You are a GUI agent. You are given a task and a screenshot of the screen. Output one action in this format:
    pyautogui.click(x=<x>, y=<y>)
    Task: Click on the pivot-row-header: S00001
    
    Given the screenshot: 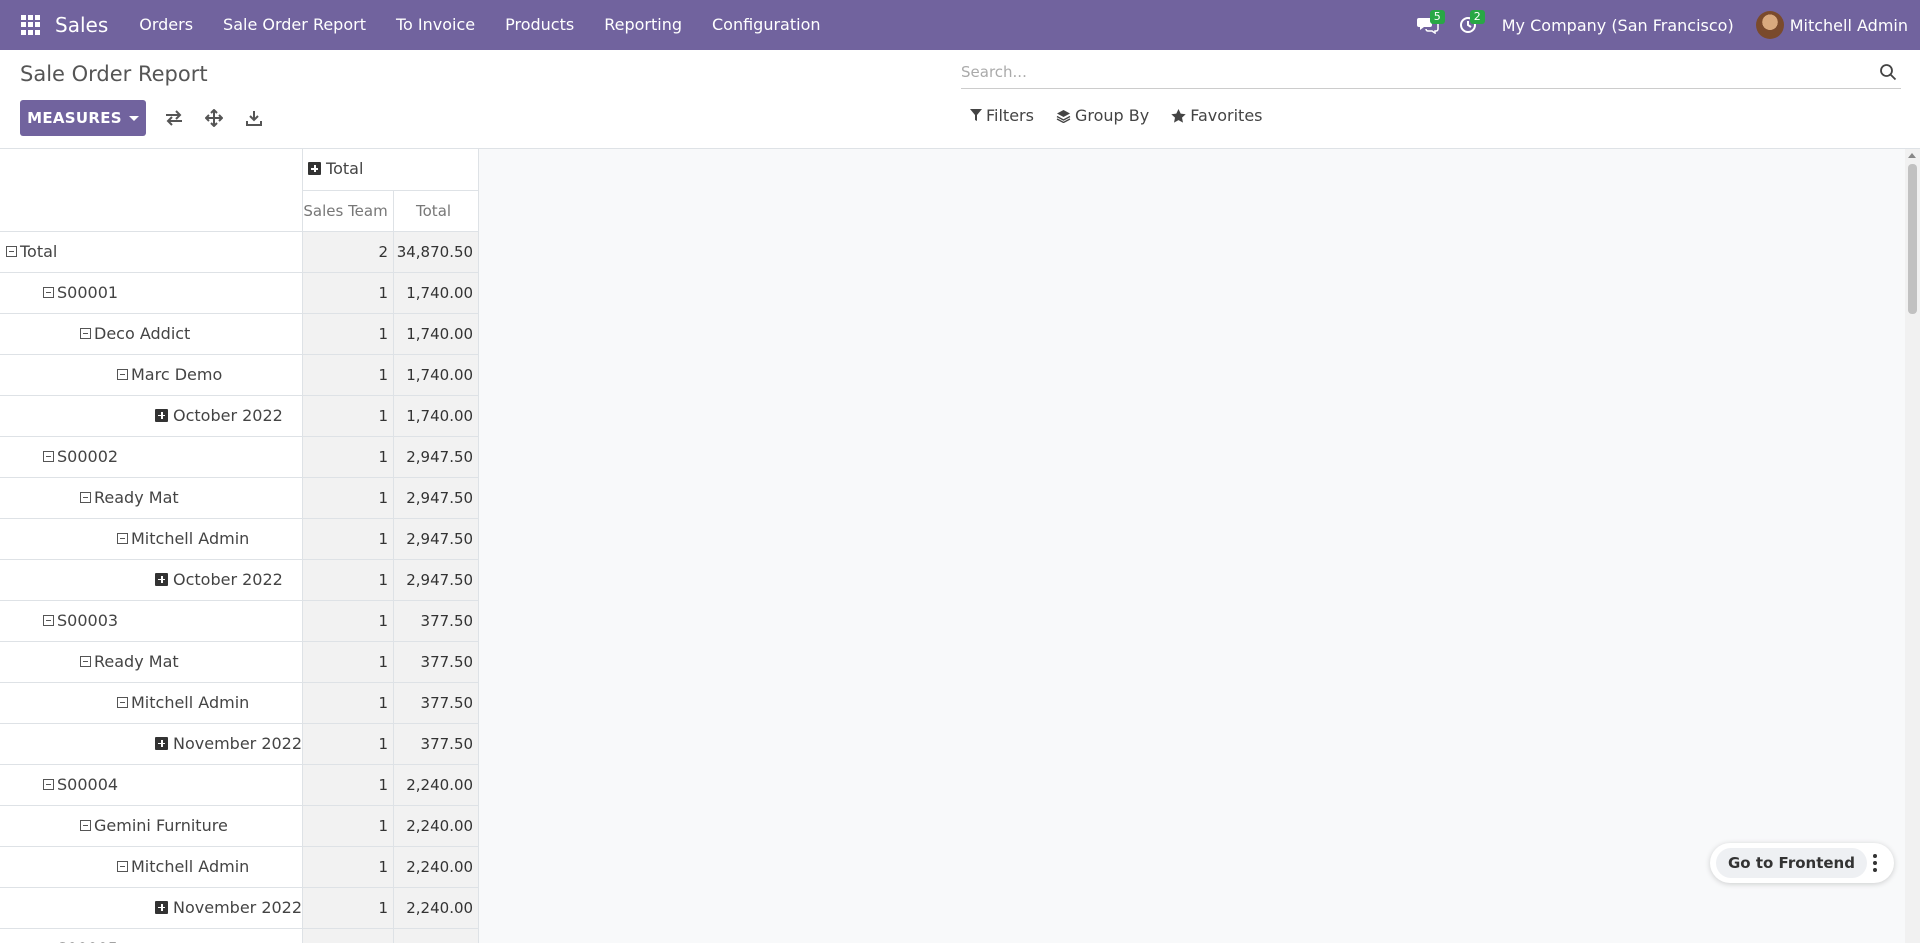 What is the action you would take?
    pyautogui.click(x=152, y=293)
    